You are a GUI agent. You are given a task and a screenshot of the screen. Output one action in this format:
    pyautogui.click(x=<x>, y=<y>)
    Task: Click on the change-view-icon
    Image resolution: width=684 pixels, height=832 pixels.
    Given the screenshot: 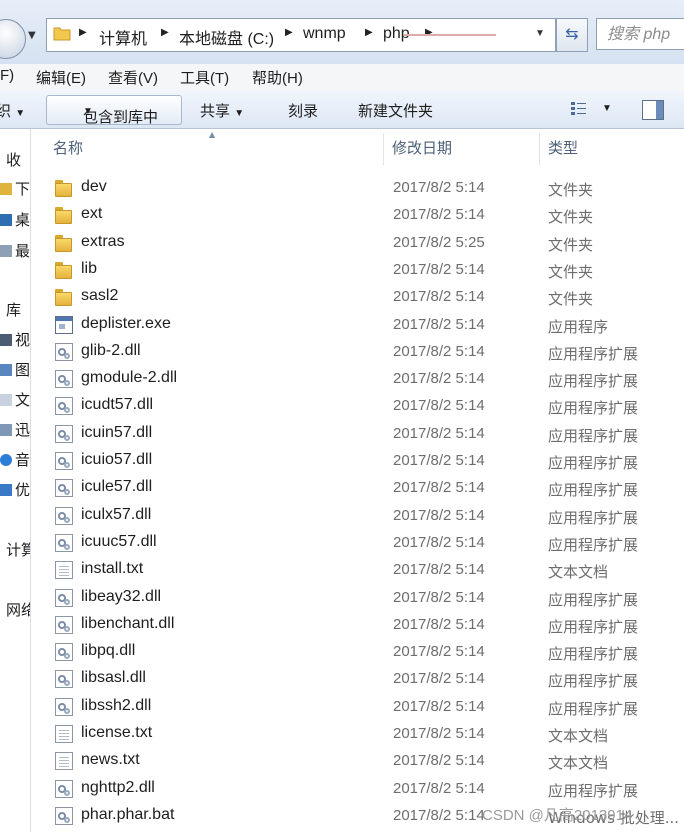 What is the action you would take?
    pyautogui.click(x=579, y=108)
    